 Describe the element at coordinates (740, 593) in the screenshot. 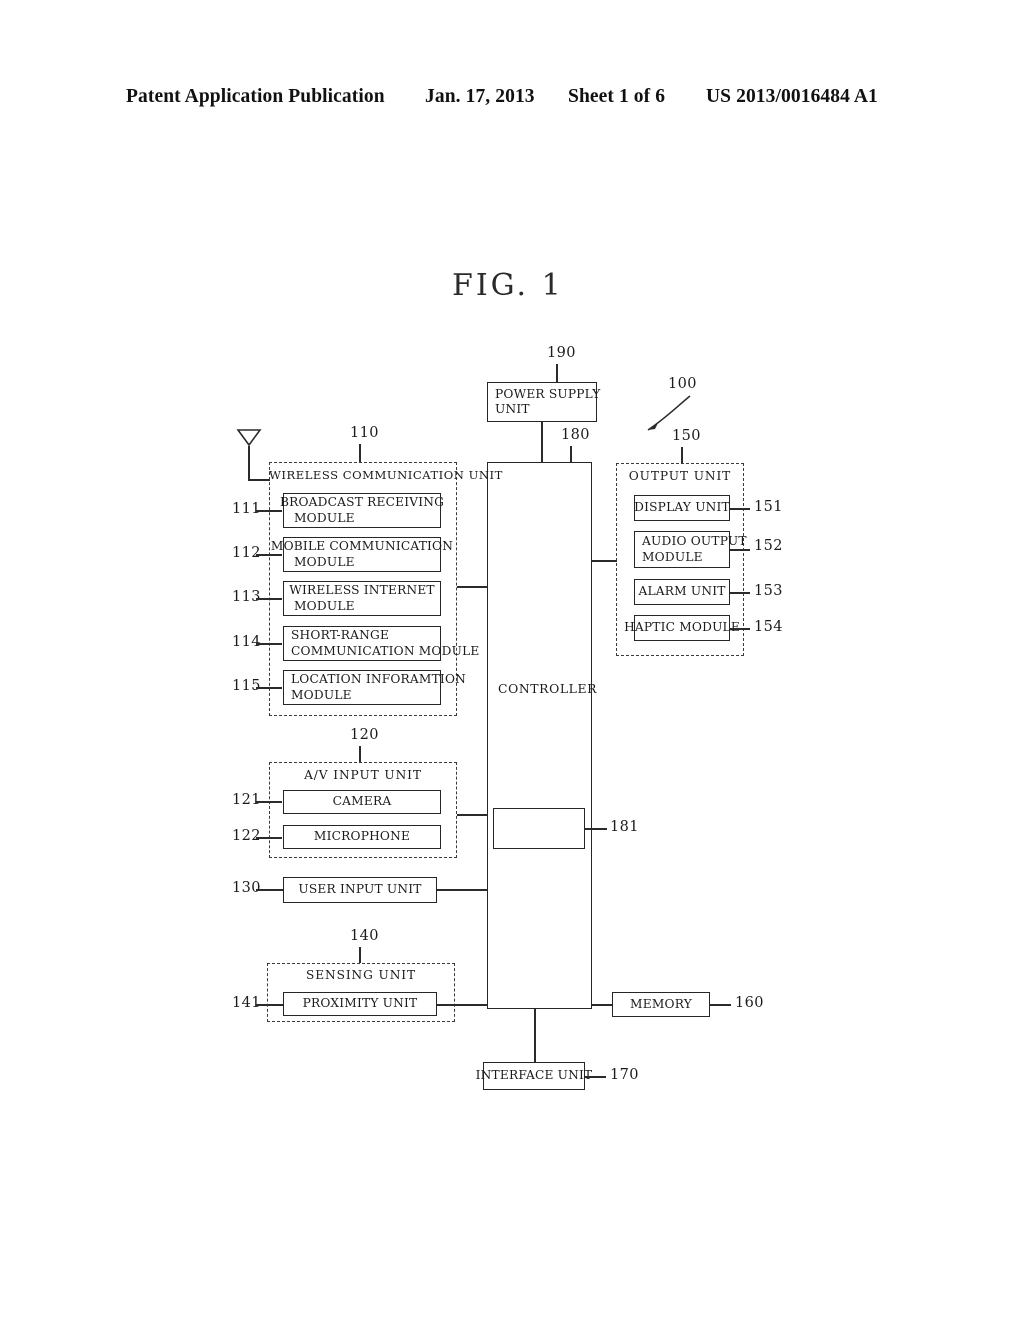

I see `ref-153-leader` at that location.